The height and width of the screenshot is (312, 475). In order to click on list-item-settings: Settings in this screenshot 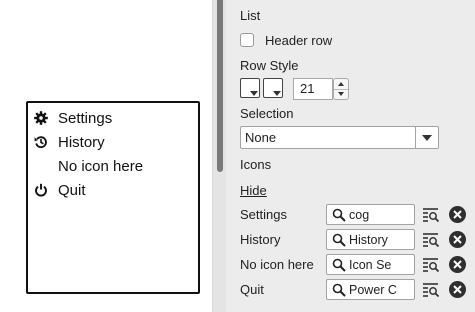, I will do `click(73, 118)`.